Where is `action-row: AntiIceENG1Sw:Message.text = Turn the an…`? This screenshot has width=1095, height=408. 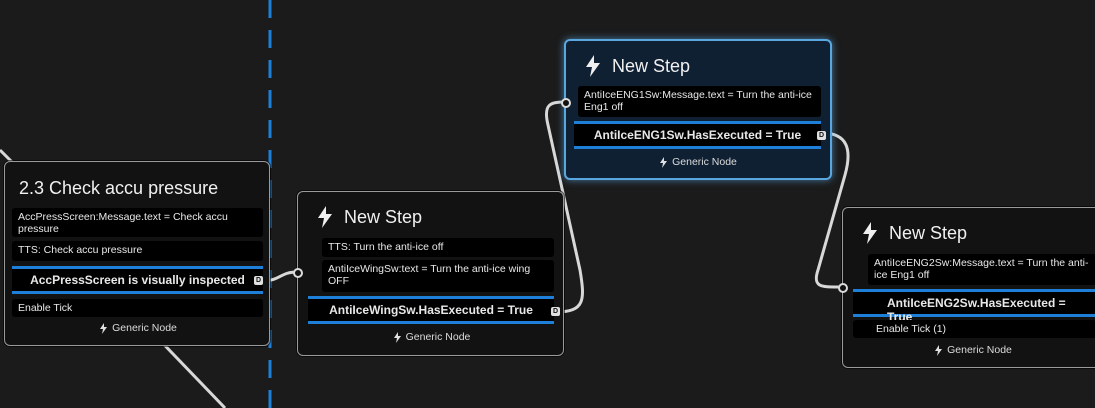
action-row: AntiIceENG1Sw:Message.text = Turn the an… is located at coordinates (699, 101).